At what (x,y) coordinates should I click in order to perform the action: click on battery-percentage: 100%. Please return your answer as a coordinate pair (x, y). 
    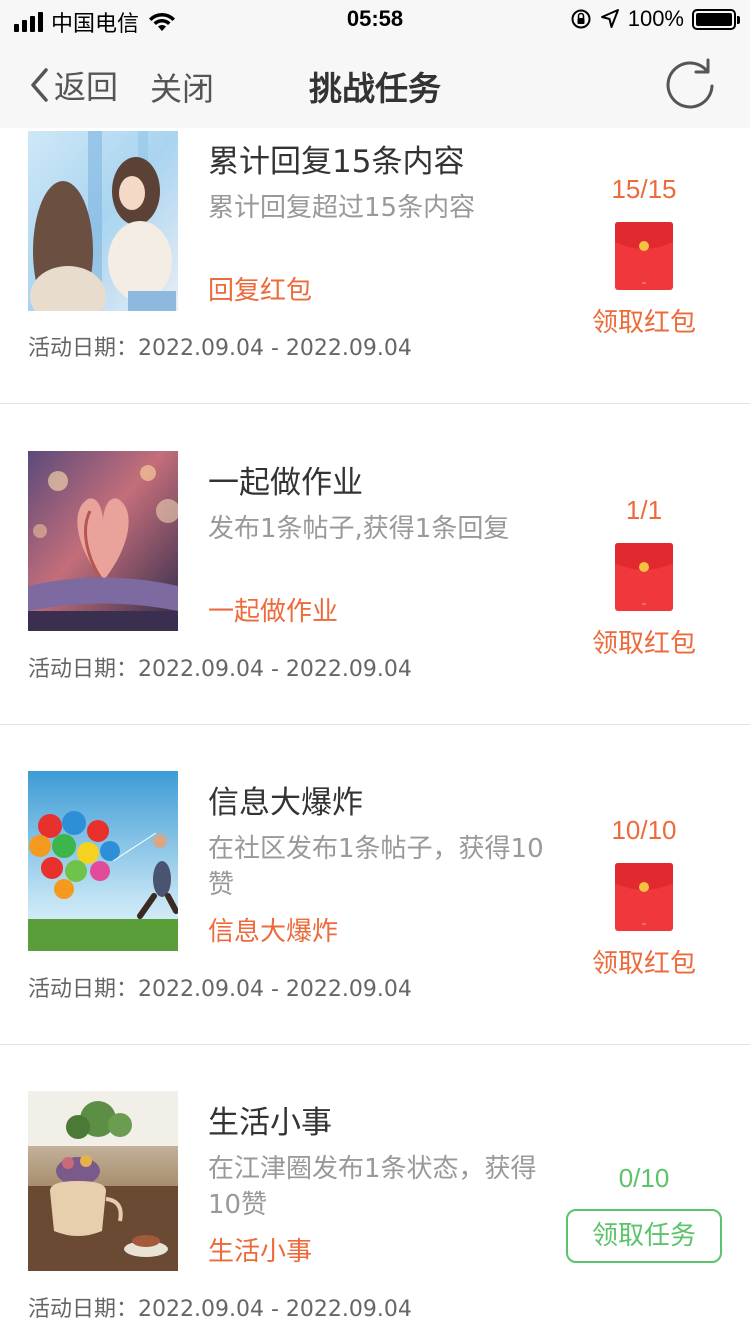
    Looking at the image, I should click on (655, 18).